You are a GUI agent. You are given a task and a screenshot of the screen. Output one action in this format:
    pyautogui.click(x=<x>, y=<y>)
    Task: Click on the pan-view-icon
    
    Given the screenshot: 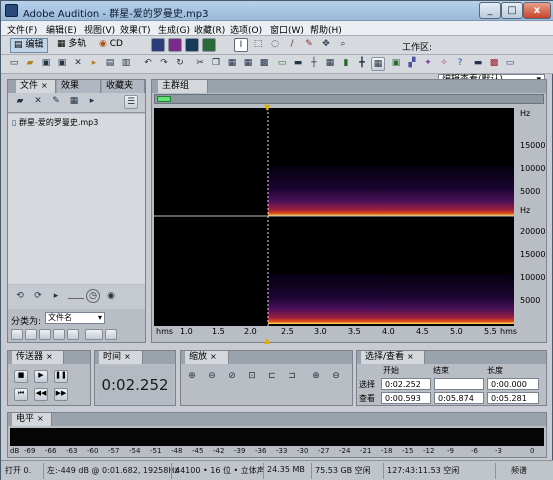 What is the action you would take?
    pyautogui.click(x=192, y=45)
    